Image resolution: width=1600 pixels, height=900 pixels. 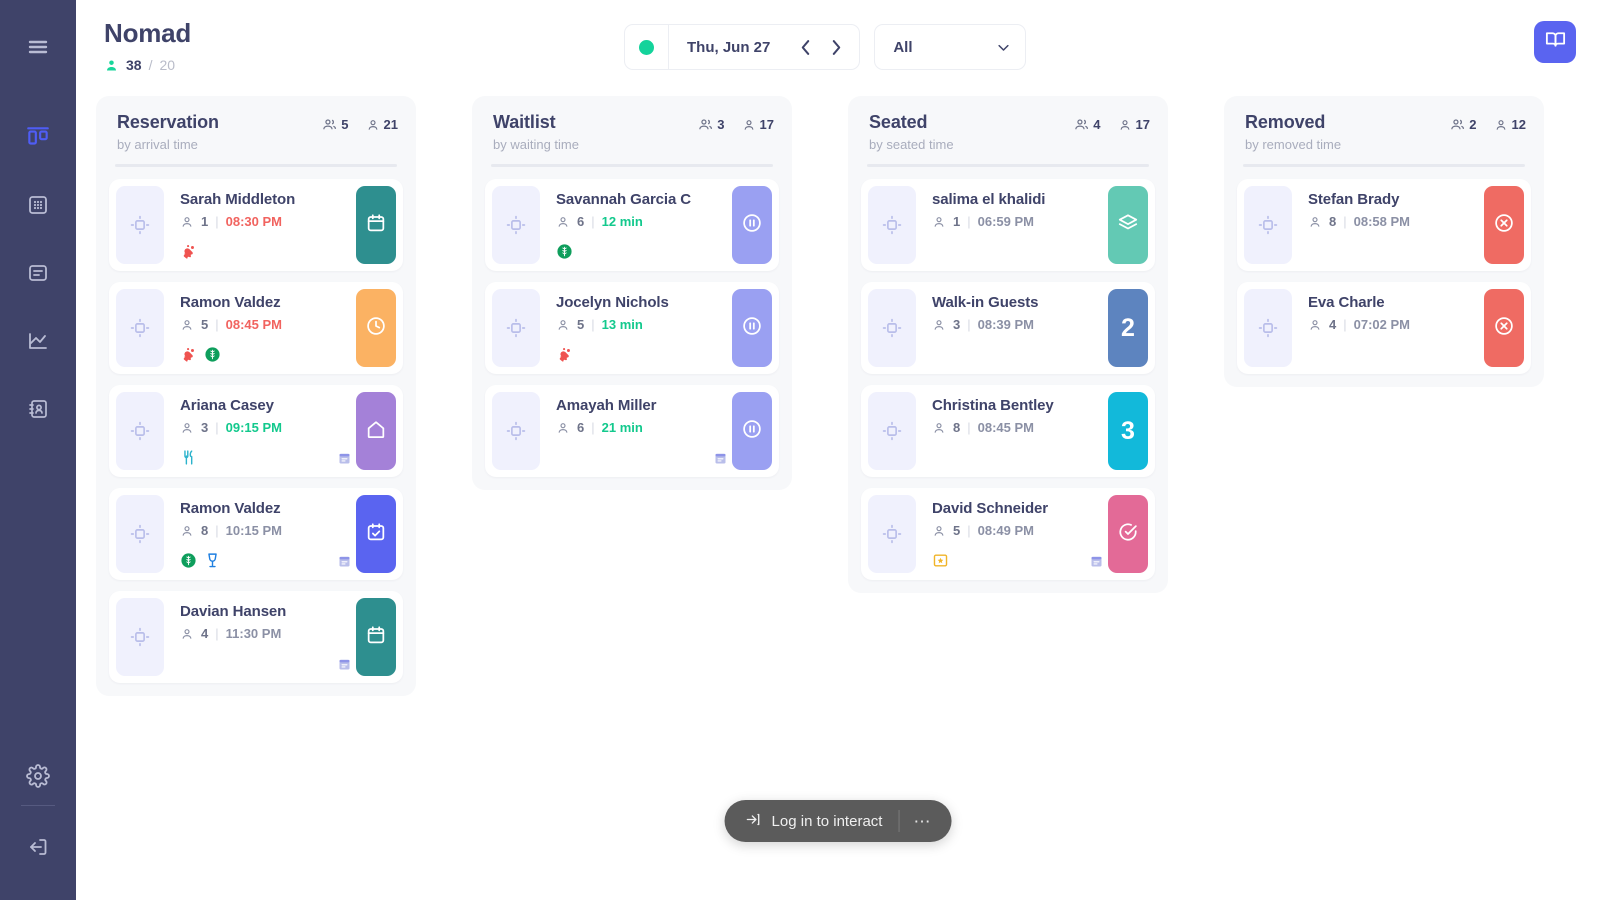 What do you see at coordinates (38, 137) in the screenshot?
I see `sidebar-item-board` at bounding box center [38, 137].